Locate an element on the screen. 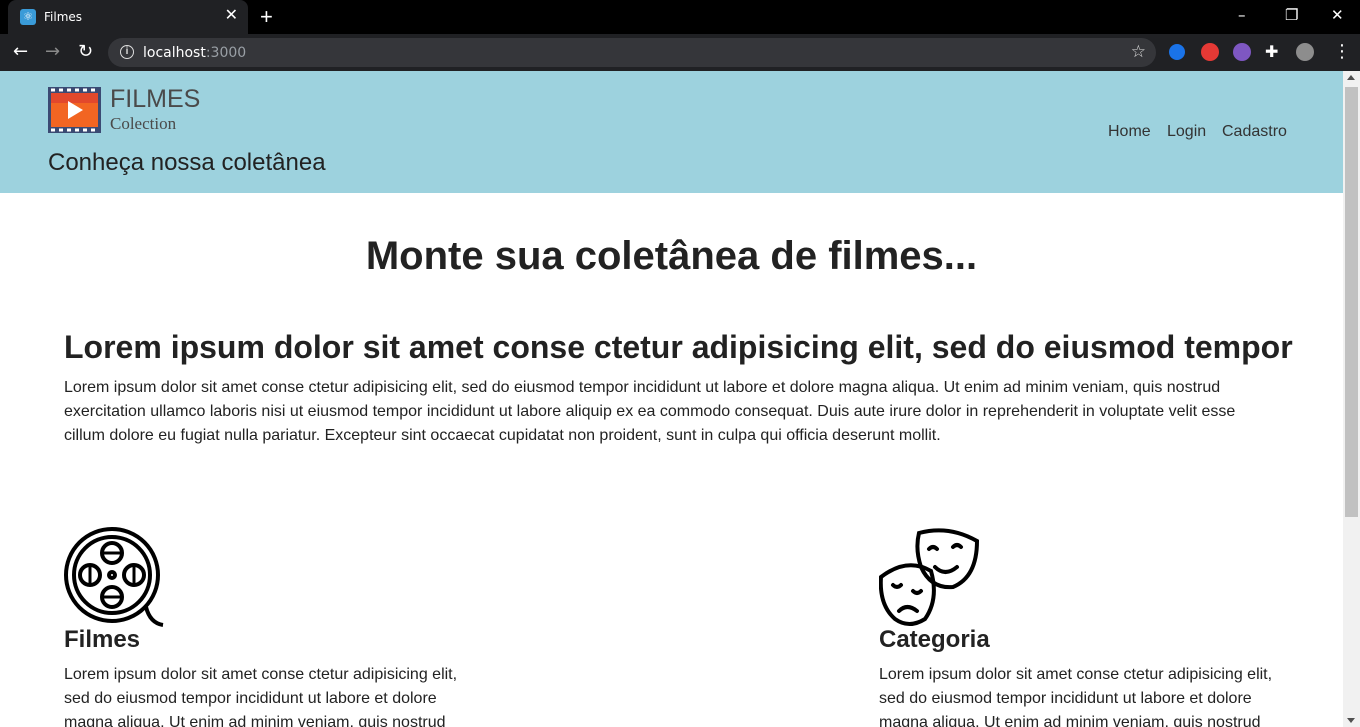 This screenshot has height=727, width=1360. nav-login-link: Login is located at coordinates (1186, 132).